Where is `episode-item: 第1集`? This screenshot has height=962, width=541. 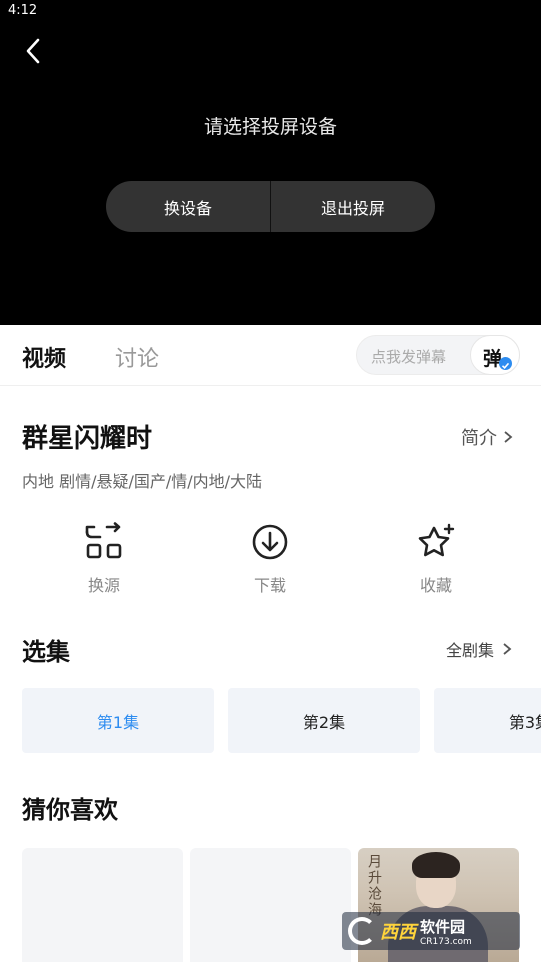
episode-item: 第1集 is located at coordinates (118, 720).